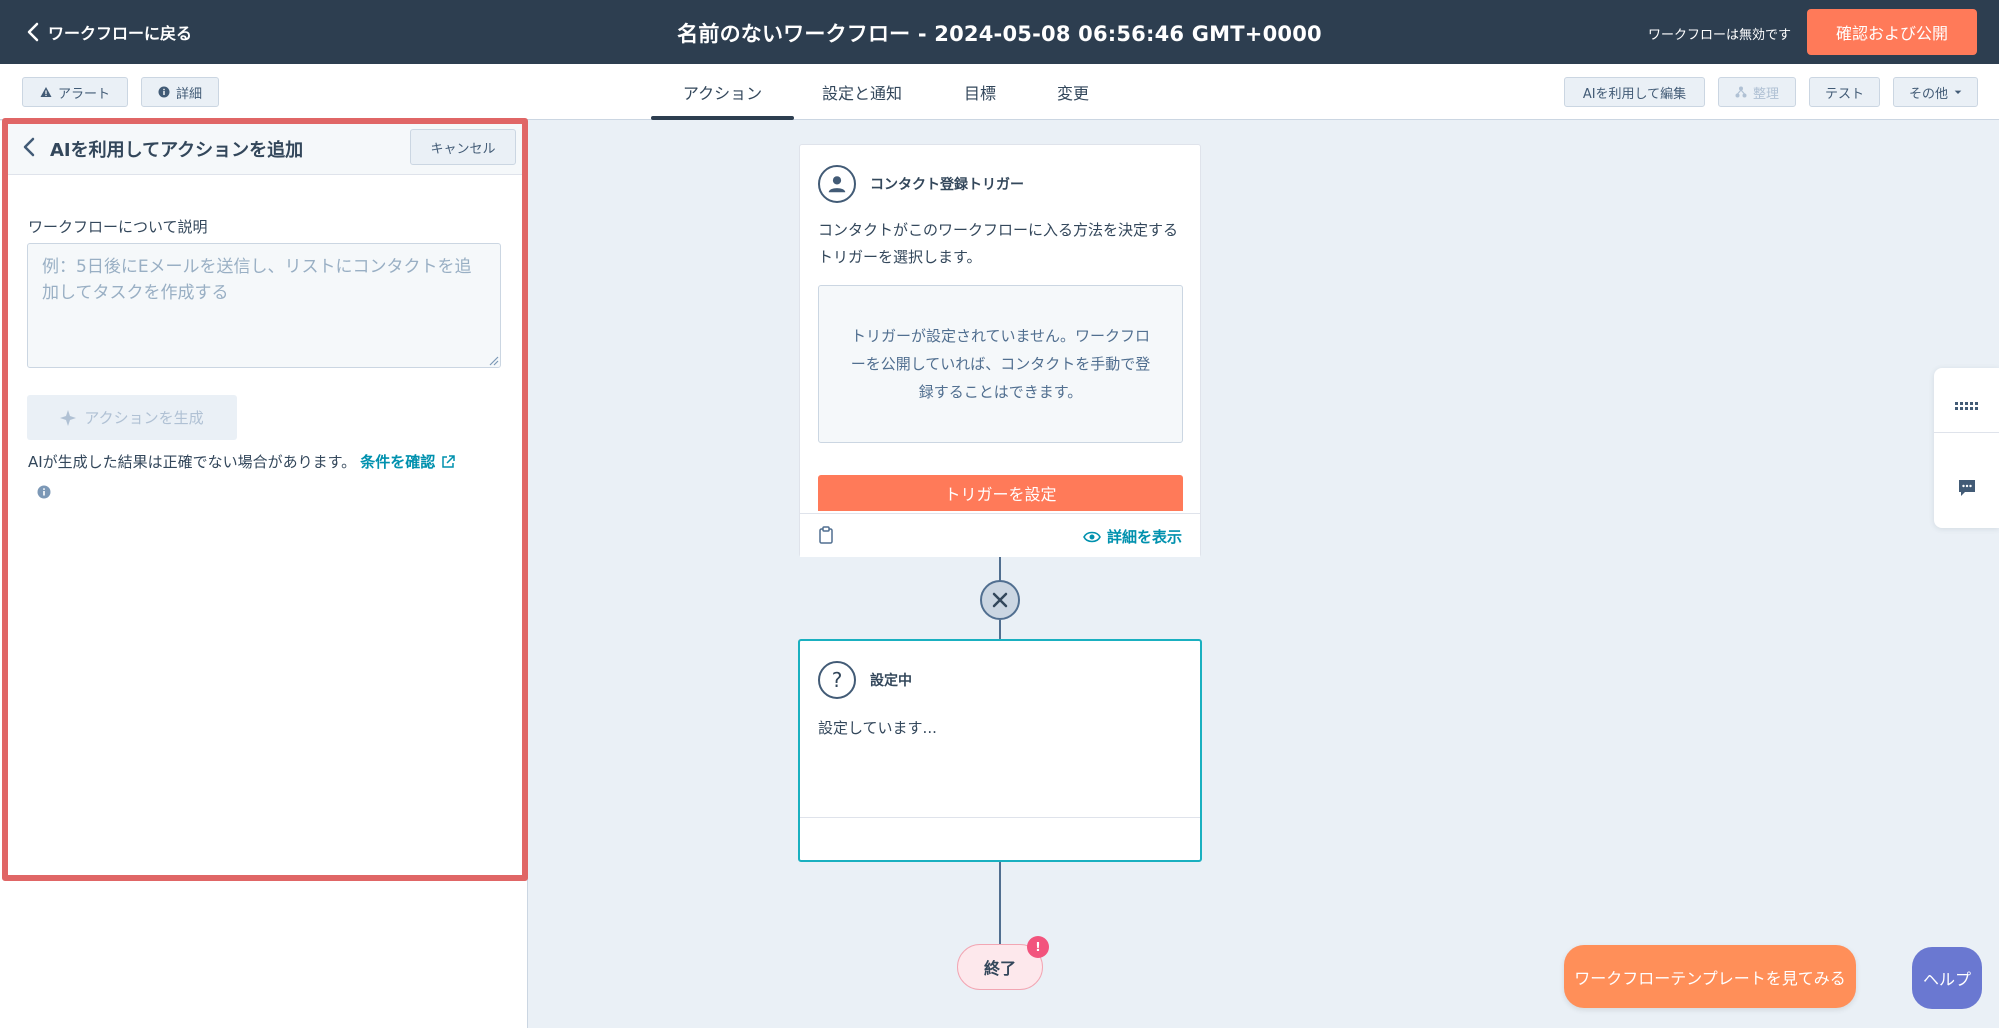 The image size is (1999, 1028). What do you see at coordinates (1892, 32) in the screenshot?
I see `review-publish-button: 確認および公開` at bounding box center [1892, 32].